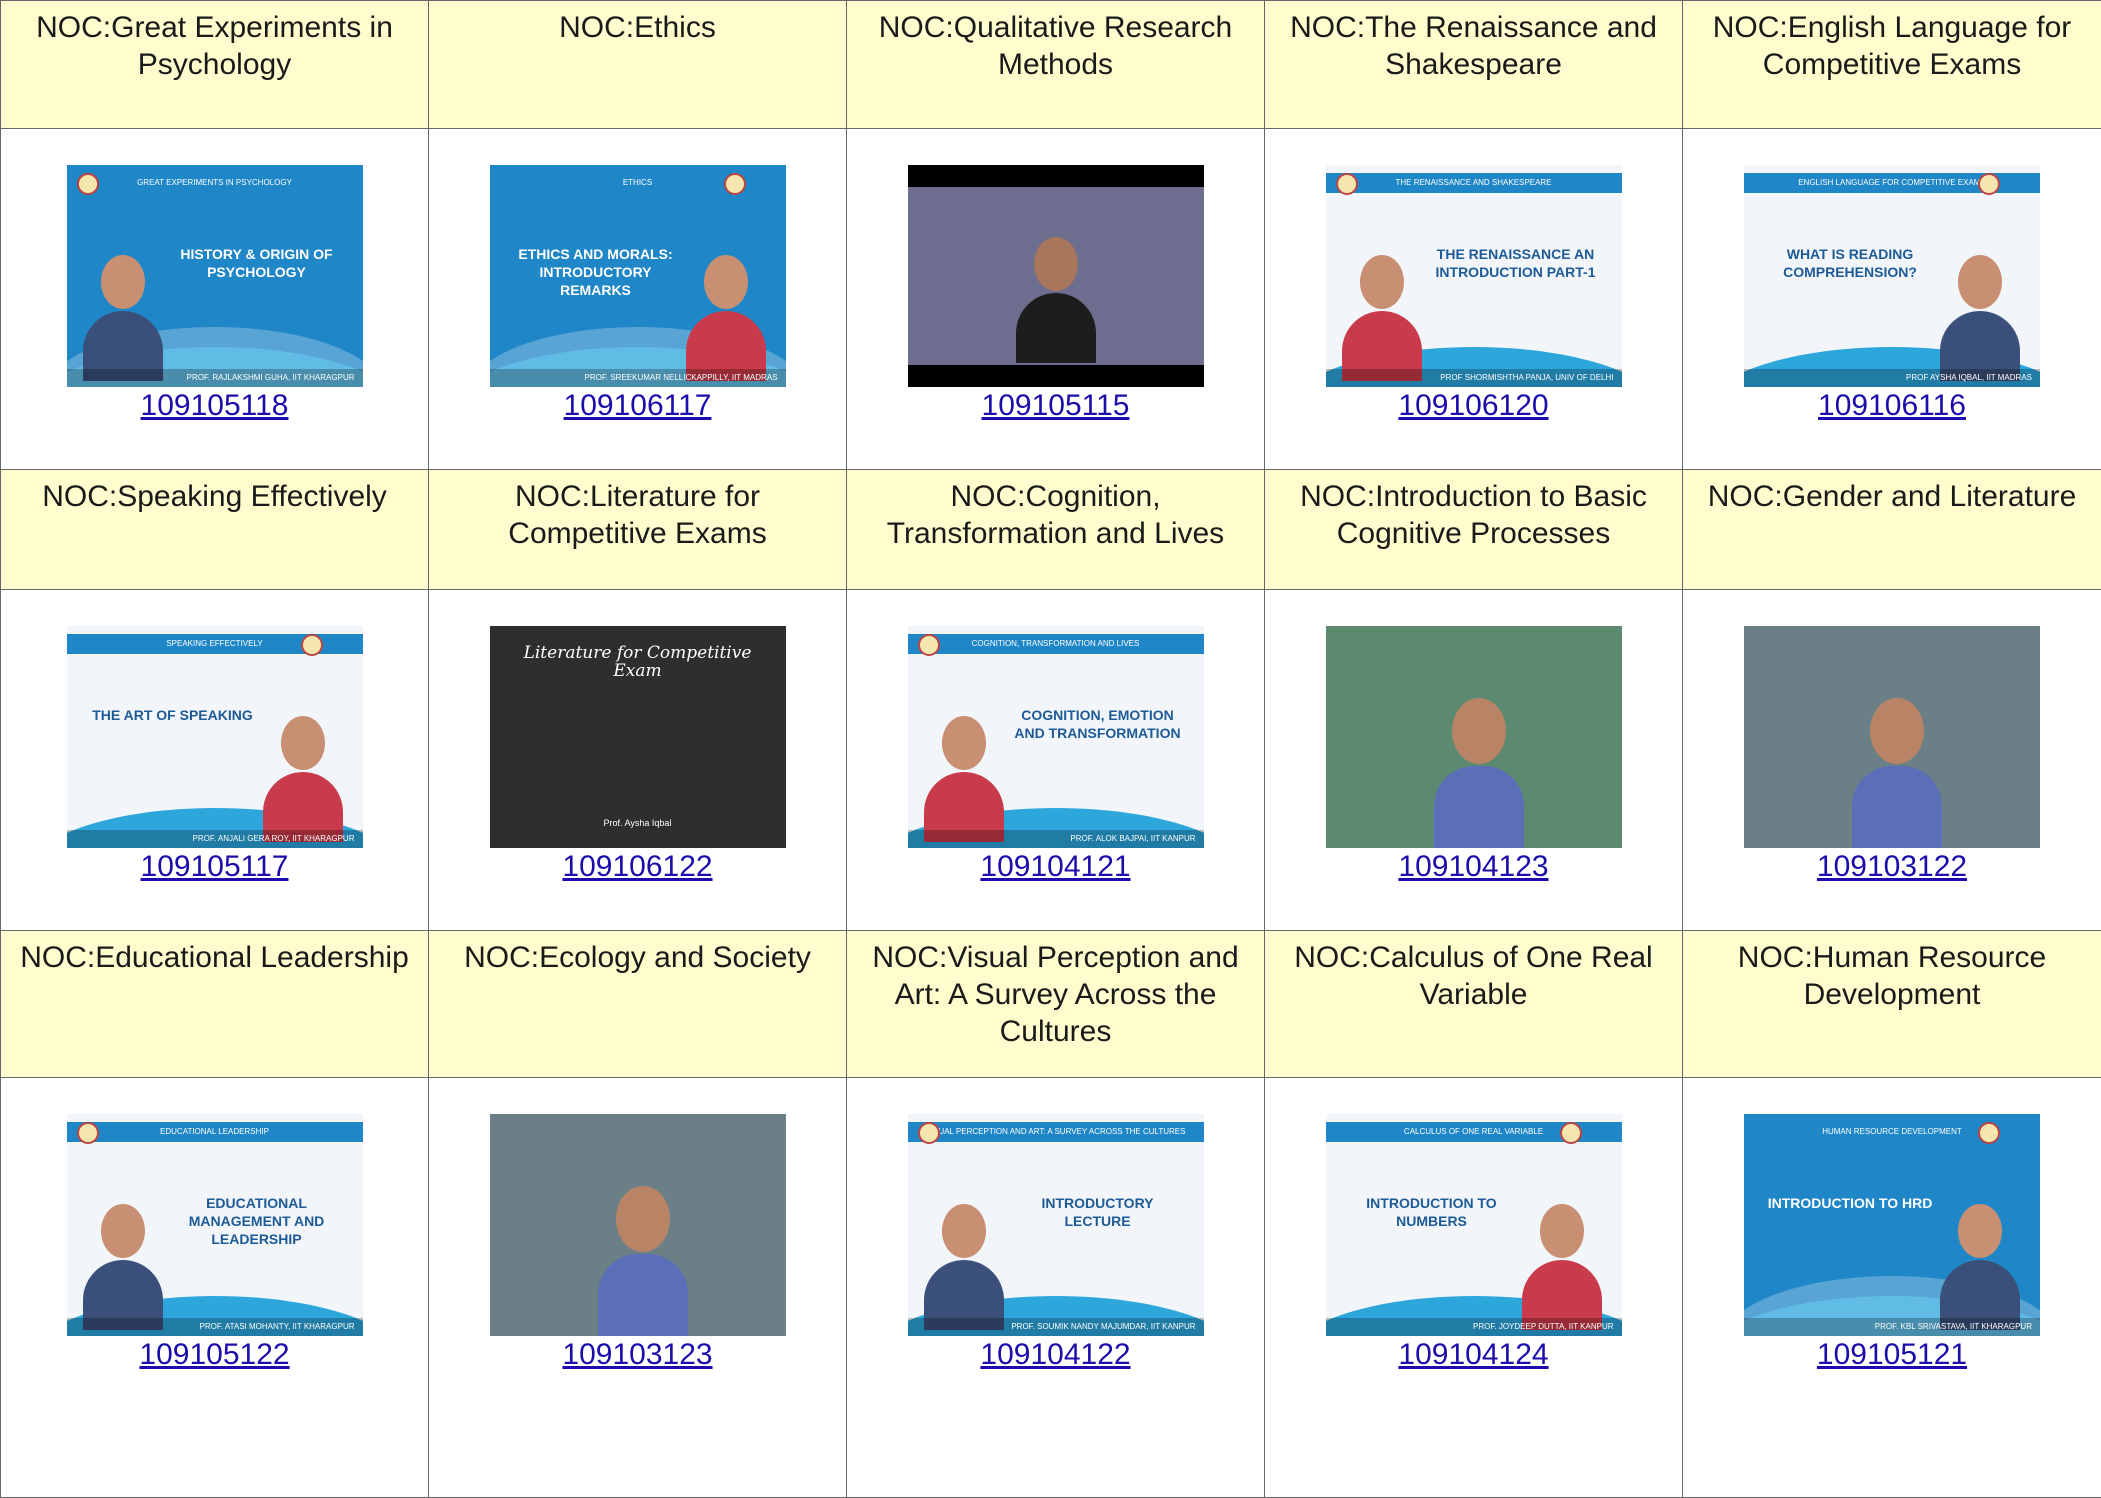  I want to click on course-code-link: 109105117, so click(214, 867).